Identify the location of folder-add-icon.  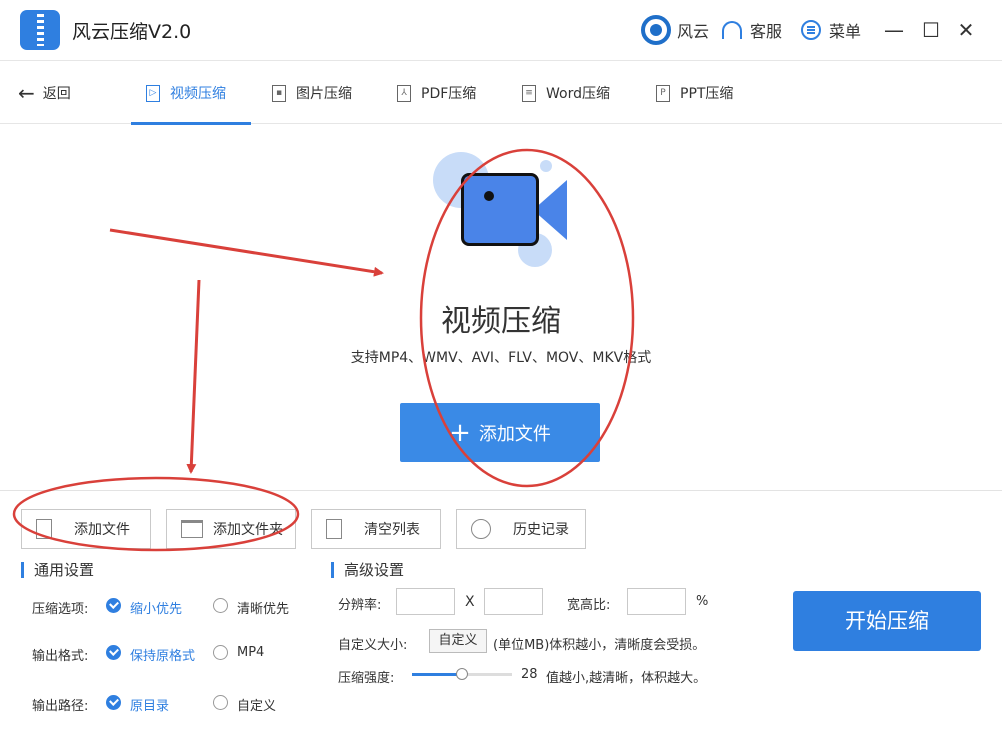
(192, 529).